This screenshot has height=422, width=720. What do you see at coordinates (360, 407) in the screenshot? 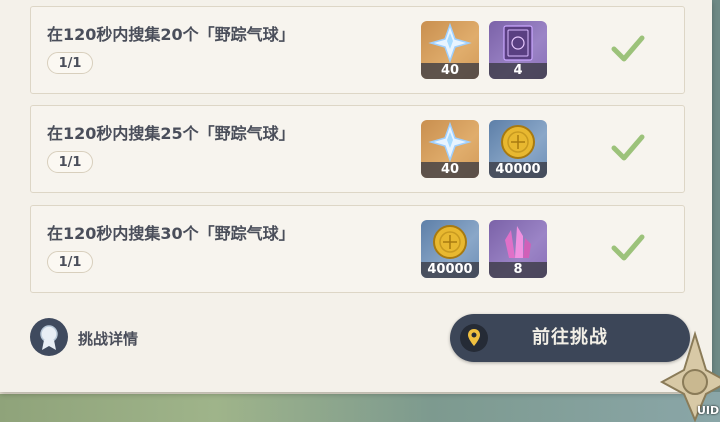
I see `world-background` at bounding box center [360, 407].